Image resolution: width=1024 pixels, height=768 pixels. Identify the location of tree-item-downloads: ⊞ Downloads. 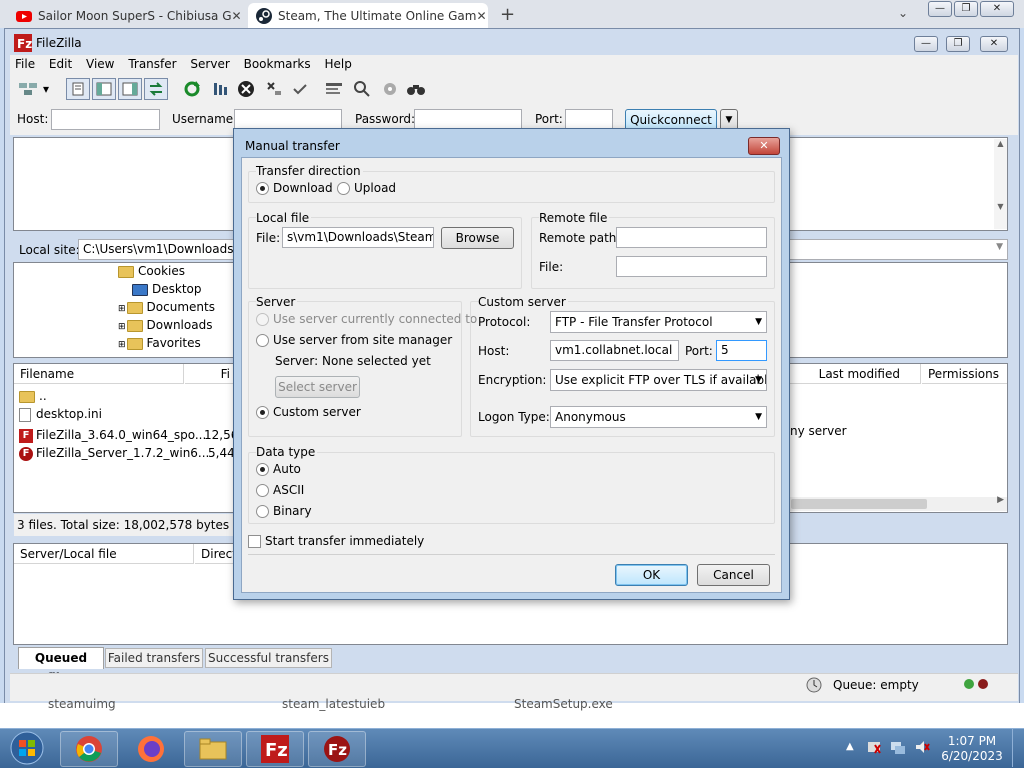
(165, 326).